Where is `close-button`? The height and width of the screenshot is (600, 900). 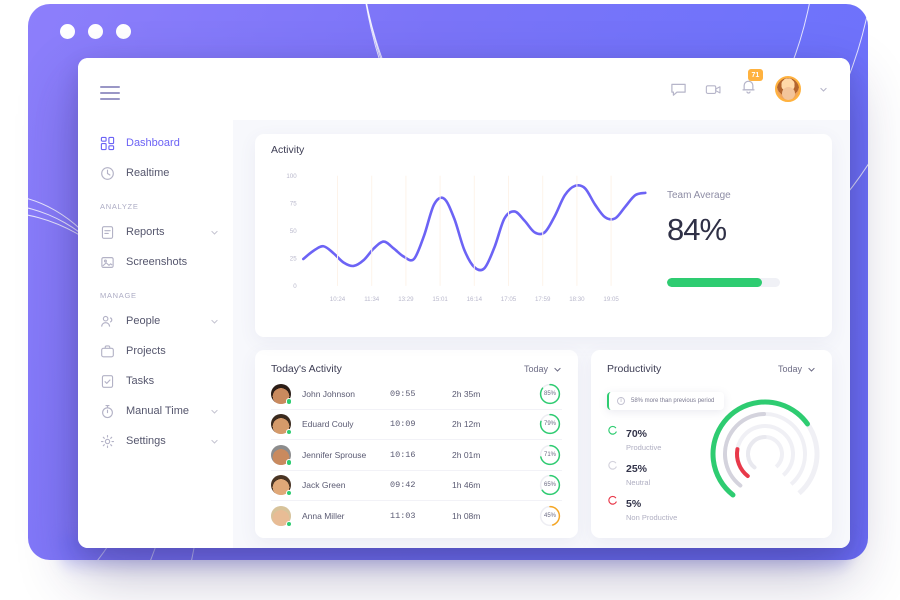
close-button is located at coordinates (67, 31).